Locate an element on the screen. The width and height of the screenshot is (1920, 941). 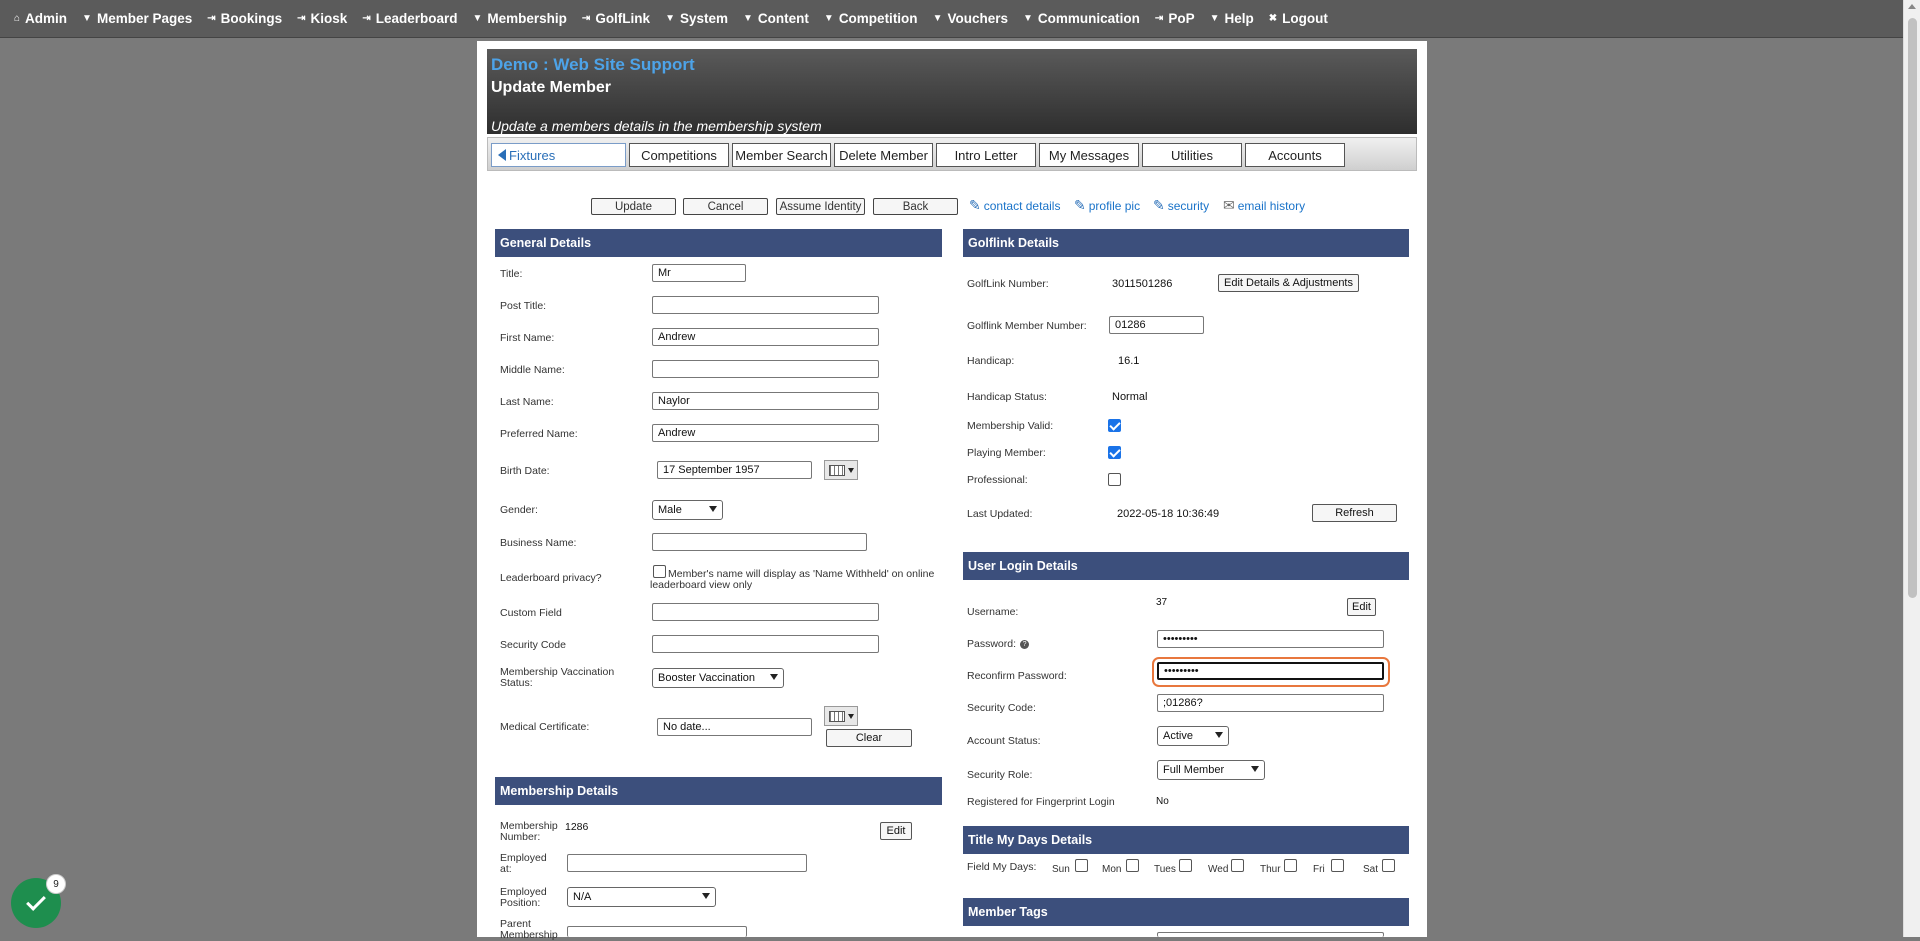
nav-system: ▼ System is located at coordinates (696, 18).